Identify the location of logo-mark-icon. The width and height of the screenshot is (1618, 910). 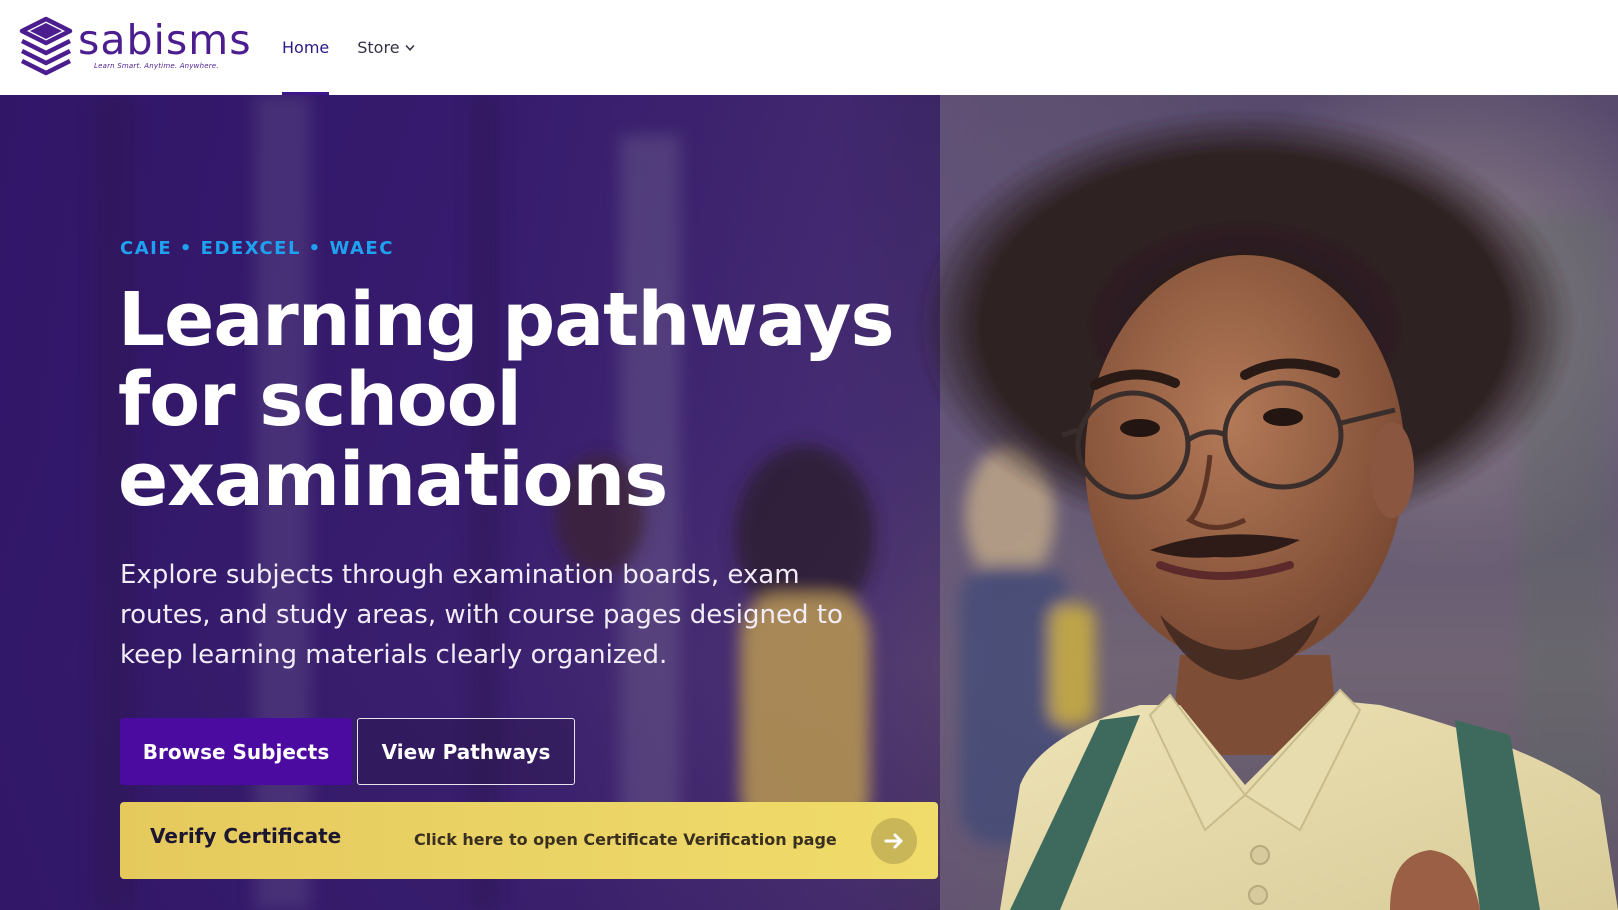
(46, 46).